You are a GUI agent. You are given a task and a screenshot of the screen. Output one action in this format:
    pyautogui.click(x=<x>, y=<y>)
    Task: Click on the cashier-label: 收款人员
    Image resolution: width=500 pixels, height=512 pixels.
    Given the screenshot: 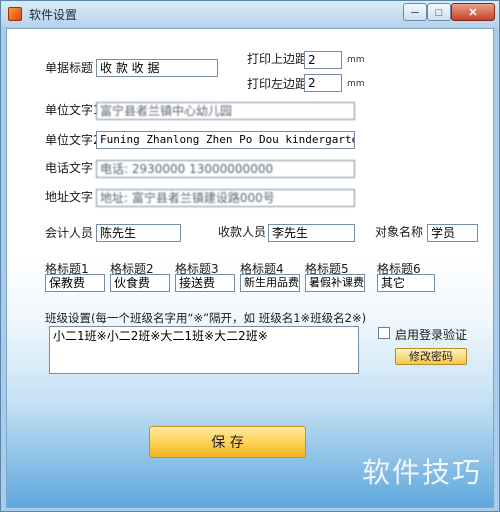 What is the action you would take?
    pyautogui.click(x=242, y=232)
    